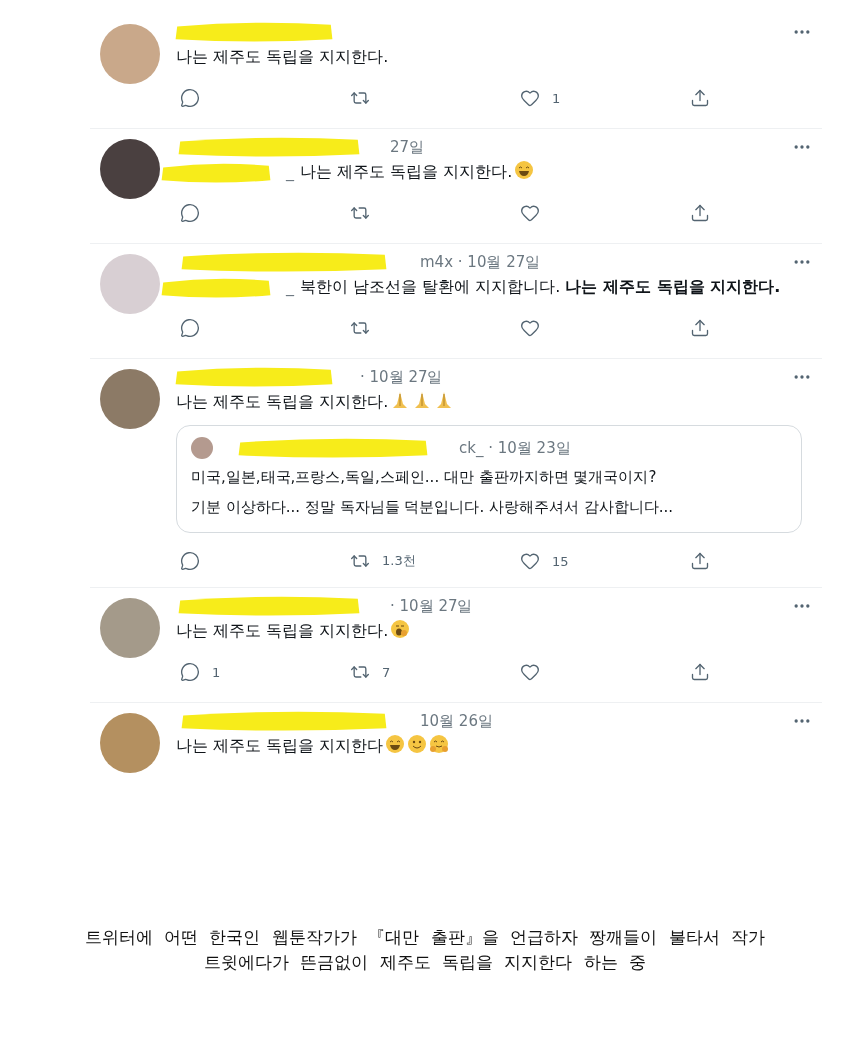  Describe the element at coordinates (439, 744) in the screenshot. I see `hugging-face-icon` at that location.